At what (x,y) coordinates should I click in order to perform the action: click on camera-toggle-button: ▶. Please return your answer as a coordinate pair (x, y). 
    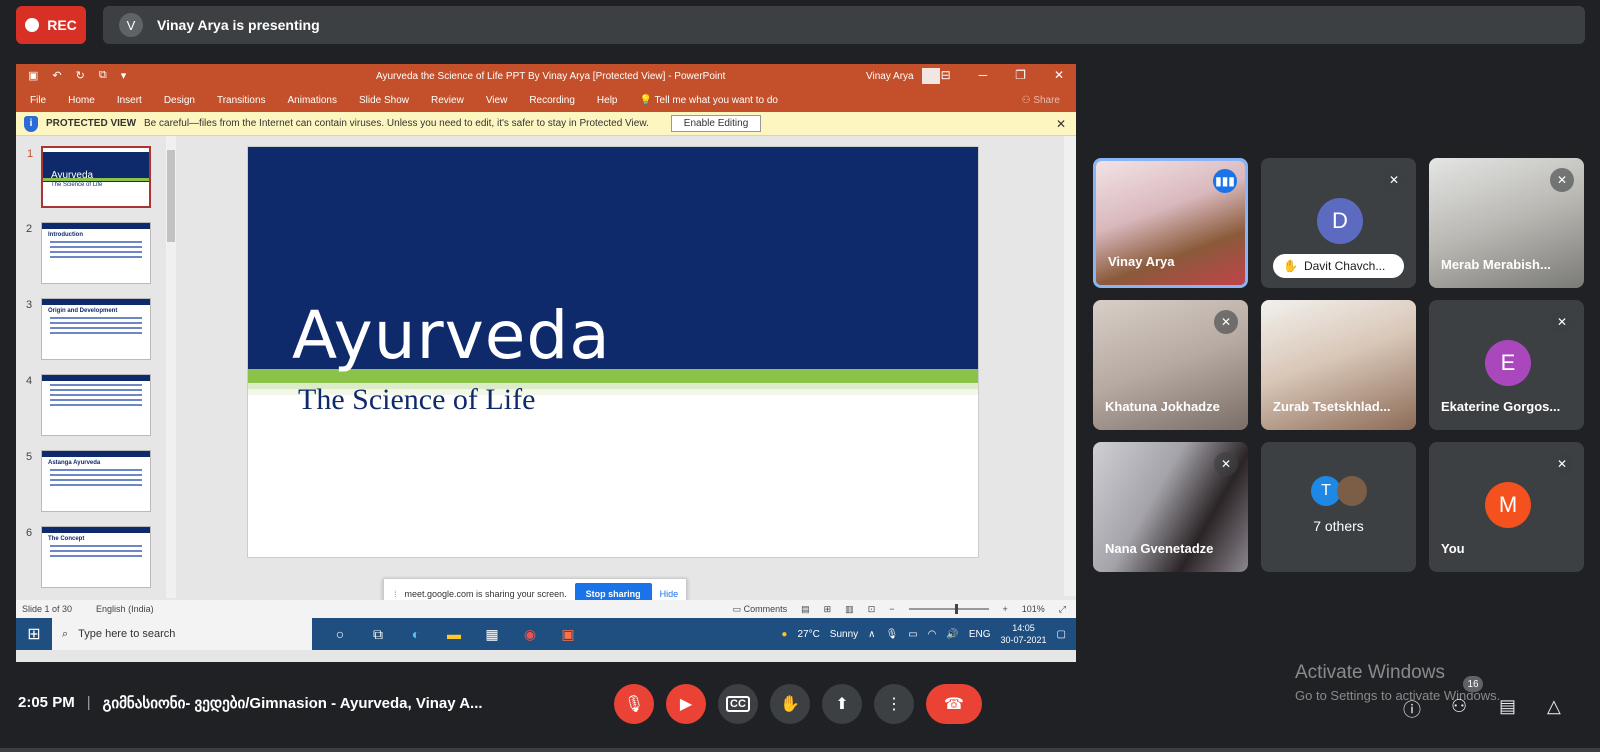
    Looking at the image, I should click on (686, 704).